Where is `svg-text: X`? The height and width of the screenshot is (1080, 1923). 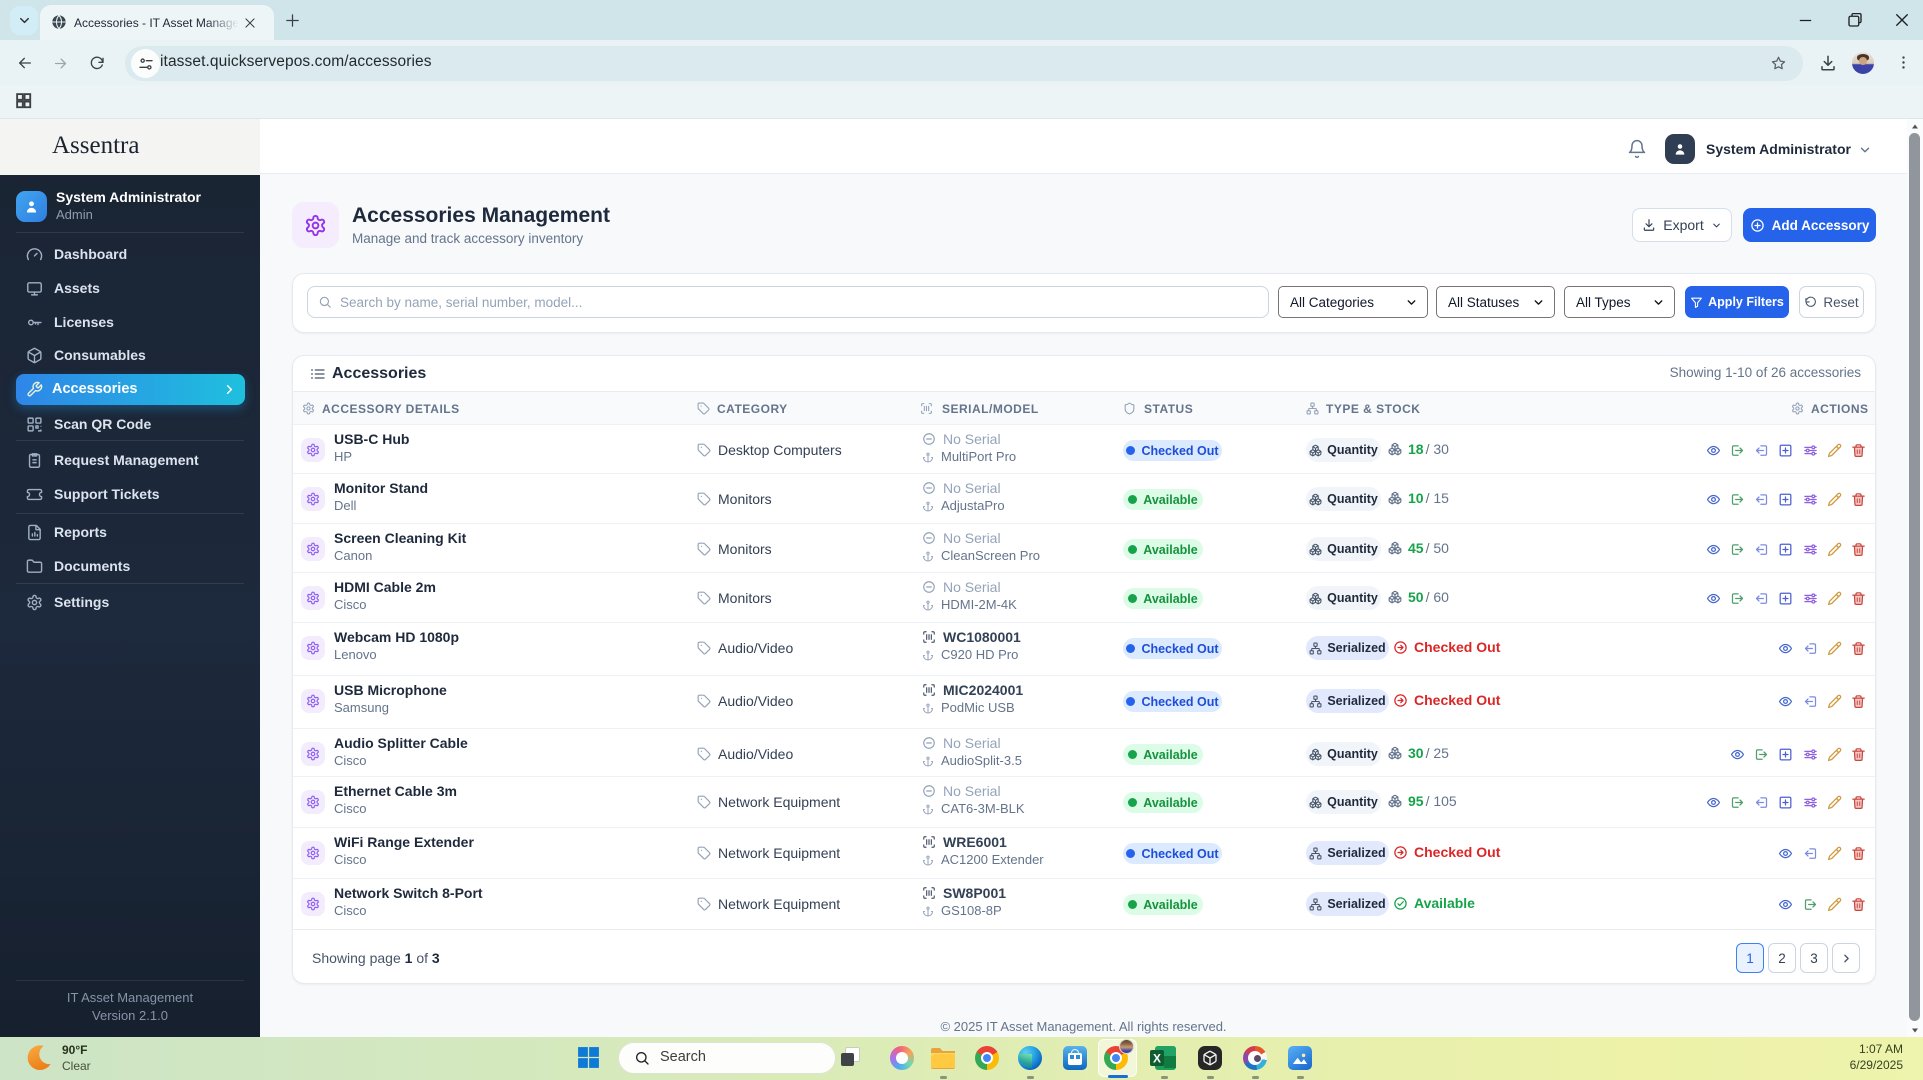
svg-text: X is located at coordinates (1157, 1059).